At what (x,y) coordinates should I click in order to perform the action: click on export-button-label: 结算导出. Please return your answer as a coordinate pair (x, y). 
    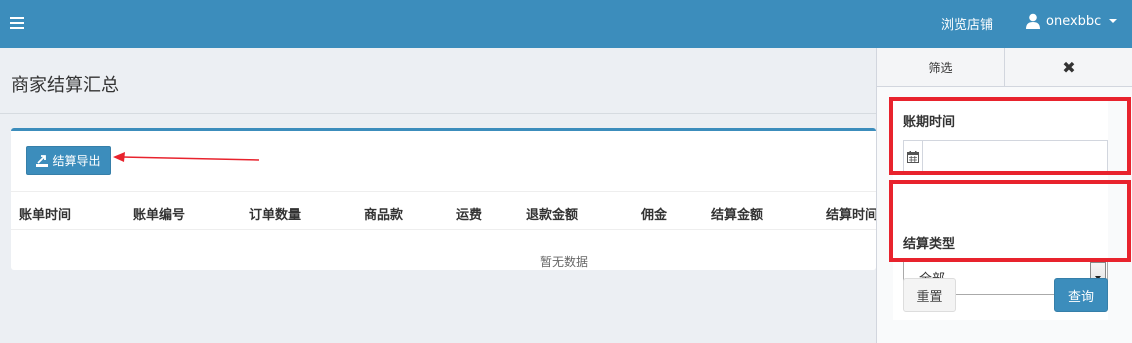
    Looking at the image, I should click on (76, 161).